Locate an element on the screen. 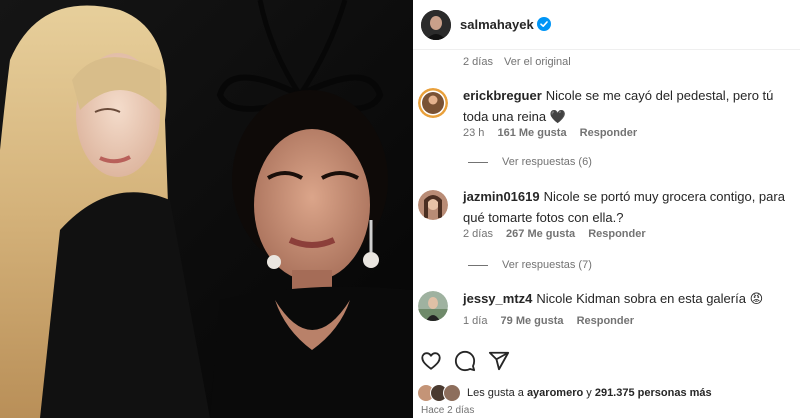  see-original-link: Ver el original is located at coordinates (537, 62).